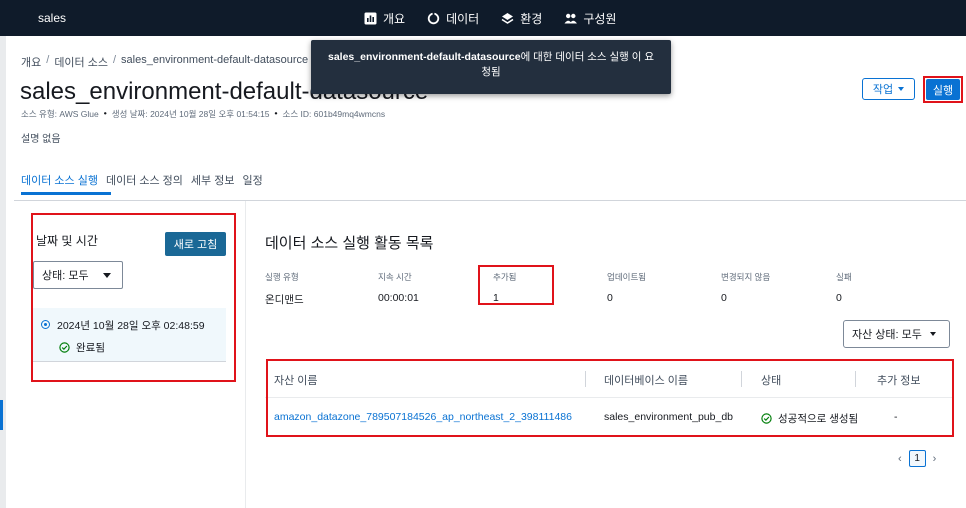 The height and width of the screenshot is (508, 966). Describe the element at coordinates (195, 244) in the screenshot. I see `refresh-button: 새로 고침` at that location.